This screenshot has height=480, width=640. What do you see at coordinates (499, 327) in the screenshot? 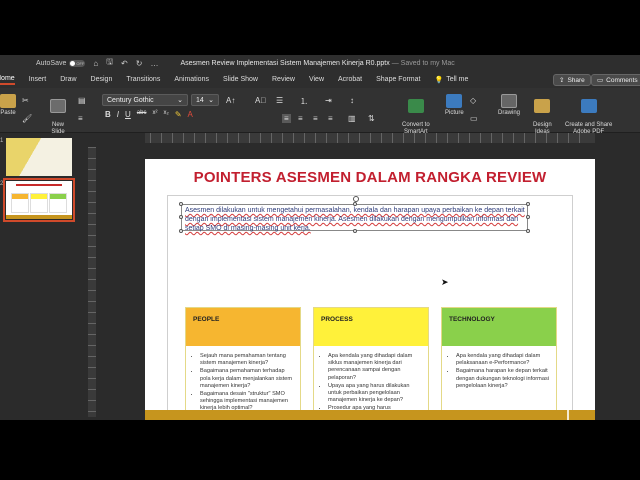
I see `column-heading: TECHNOLOGY` at bounding box center [499, 327].